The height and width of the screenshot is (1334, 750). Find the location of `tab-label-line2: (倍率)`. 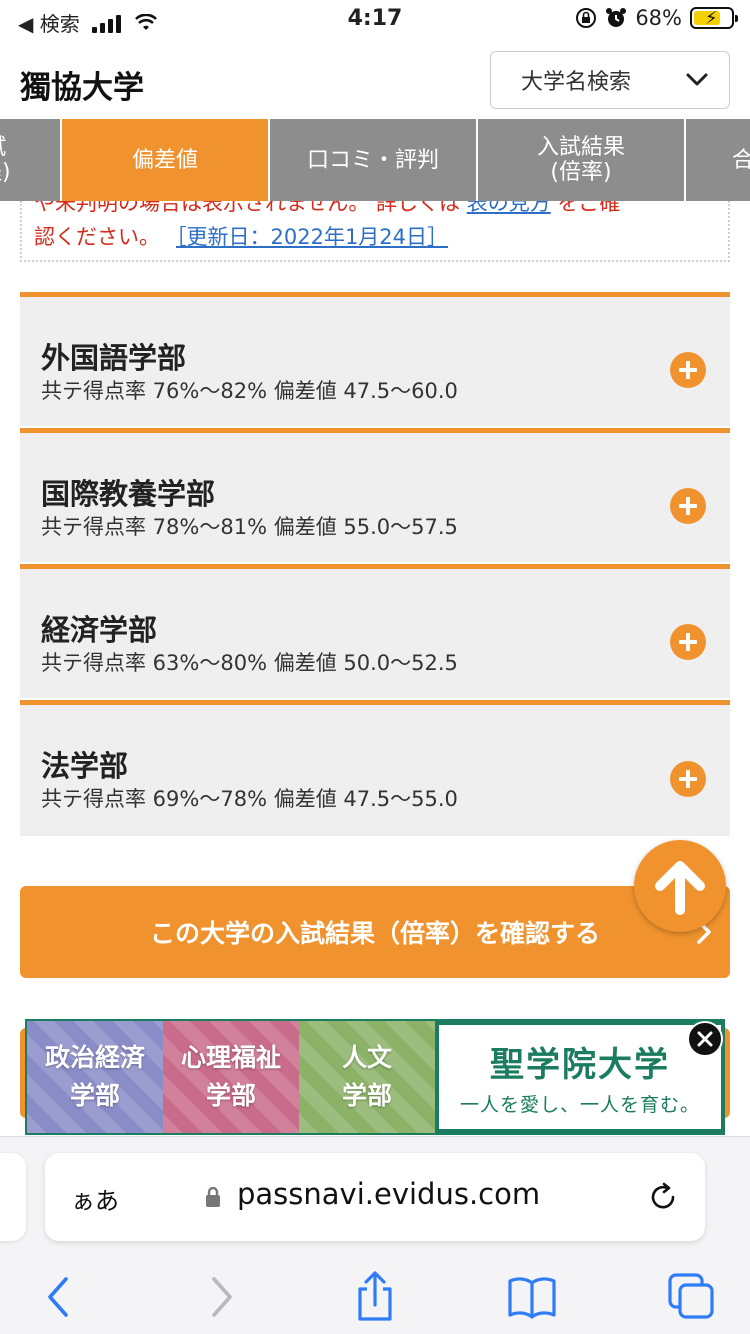

tab-label-line2: (倍率) is located at coordinates (581, 172).